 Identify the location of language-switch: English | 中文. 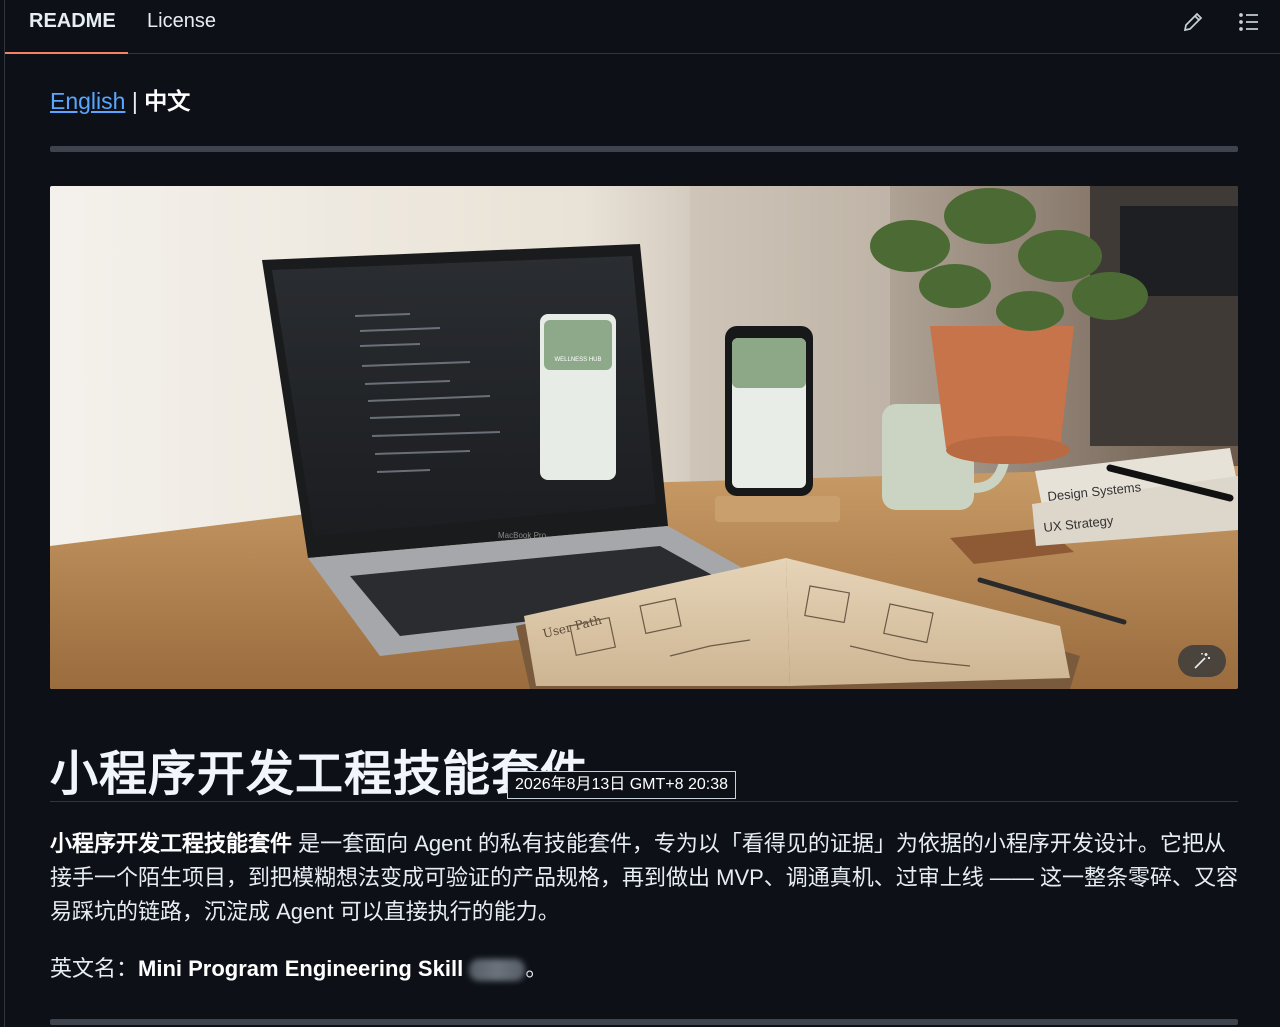
(120, 99).